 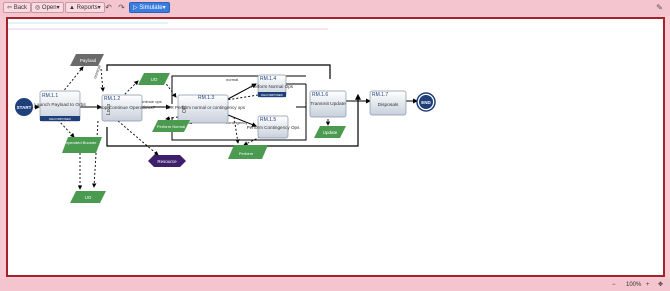 I want to click on node-rm14: RM.1.4 Perform Normal Ops DECOMPOSED, so click(x=272, y=86).